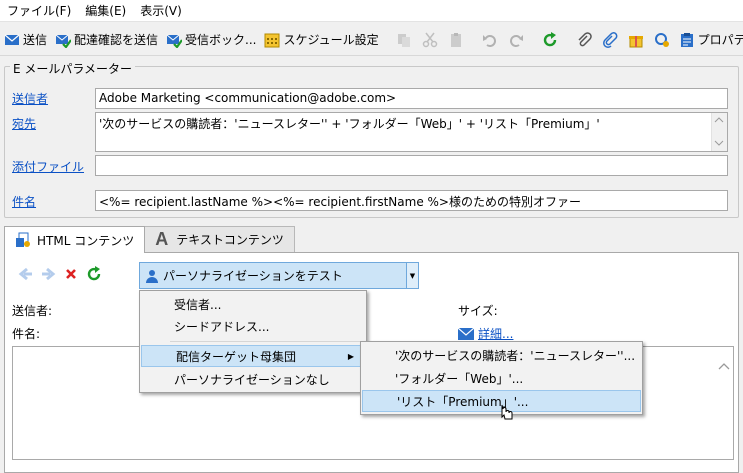  What do you see at coordinates (94, 274) in the screenshot?
I see `refresh-preview-icon` at bounding box center [94, 274].